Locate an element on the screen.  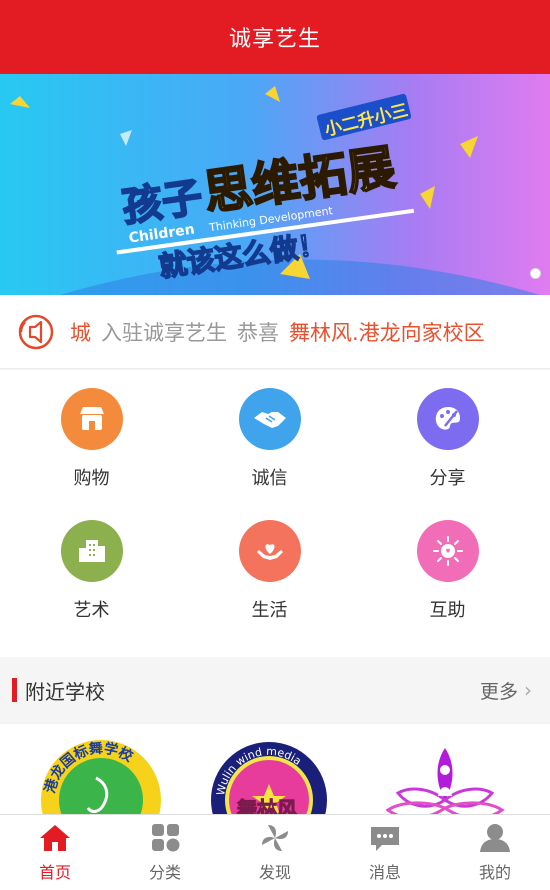
category-label: 互助 is located at coordinates (447, 610).